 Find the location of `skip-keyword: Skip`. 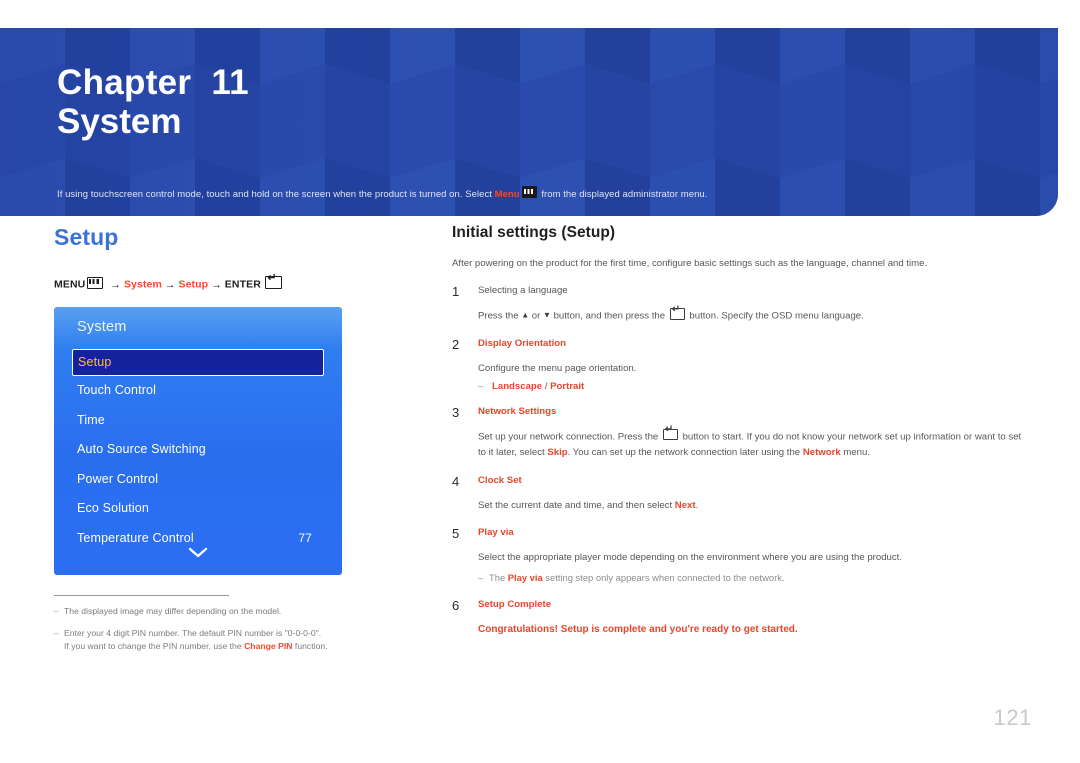

skip-keyword: Skip is located at coordinates (557, 452).